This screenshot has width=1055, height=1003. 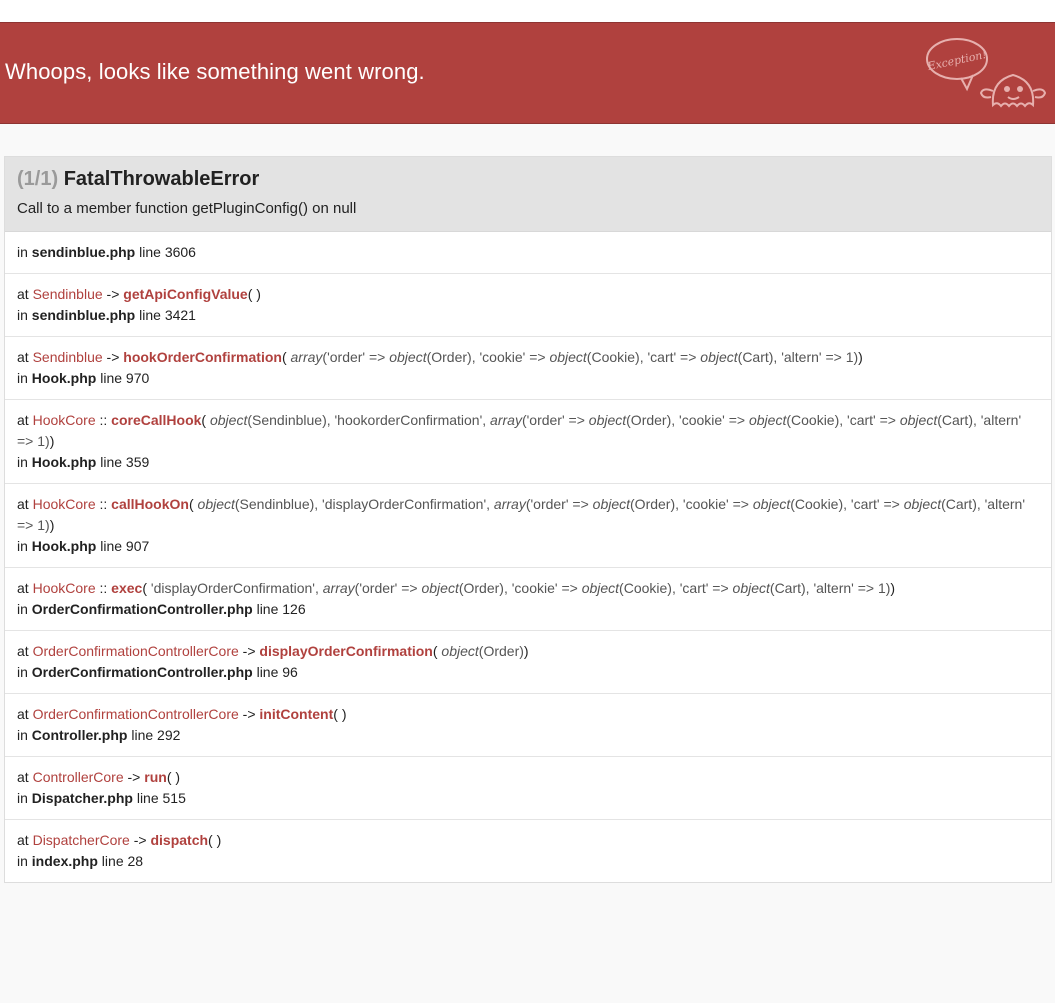 What do you see at coordinates (81, 840) in the screenshot?
I see `frame-class: DispatcherCore` at bounding box center [81, 840].